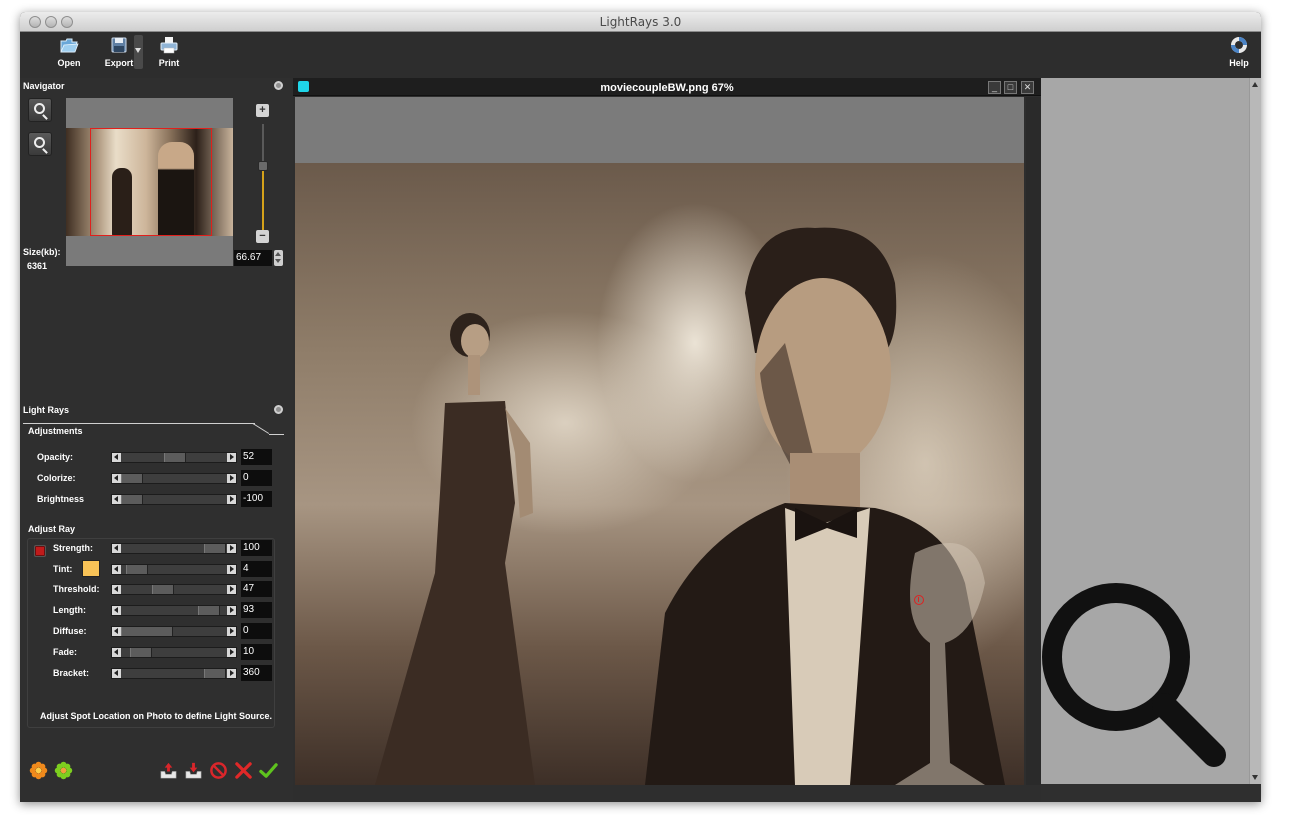 This screenshot has width=1294, height=832. What do you see at coordinates (139, 423) in the screenshot?
I see `tab-underline` at bounding box center [139, 423].